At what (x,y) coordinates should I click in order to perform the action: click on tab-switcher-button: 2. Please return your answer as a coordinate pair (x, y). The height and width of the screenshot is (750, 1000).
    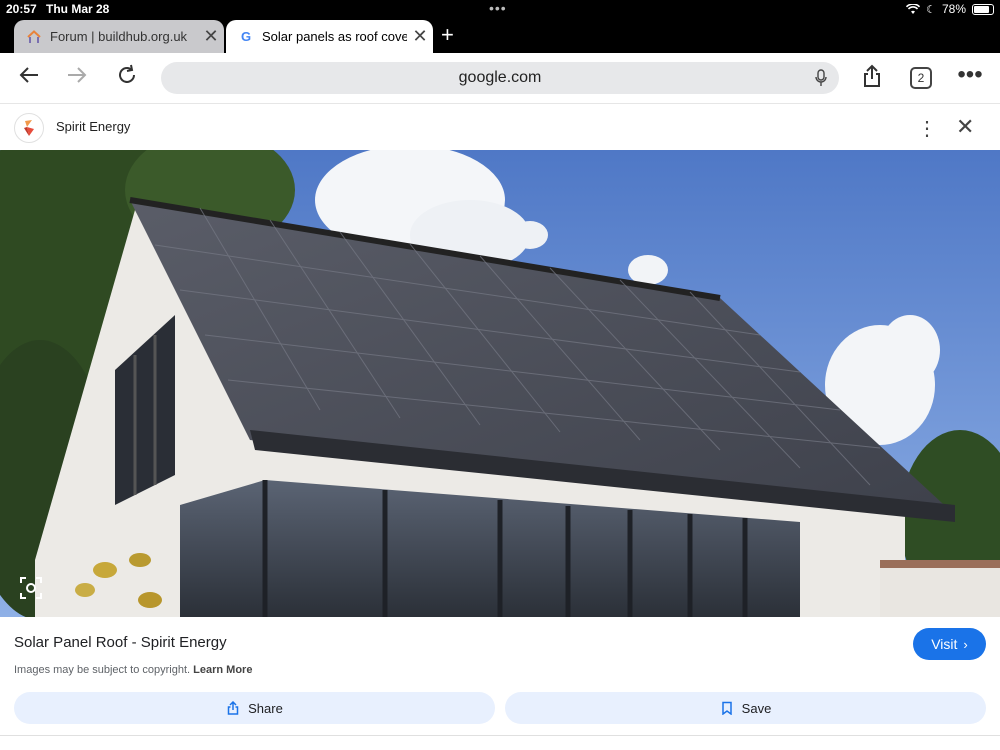
    Looking at the image, I should click on (921, 78).